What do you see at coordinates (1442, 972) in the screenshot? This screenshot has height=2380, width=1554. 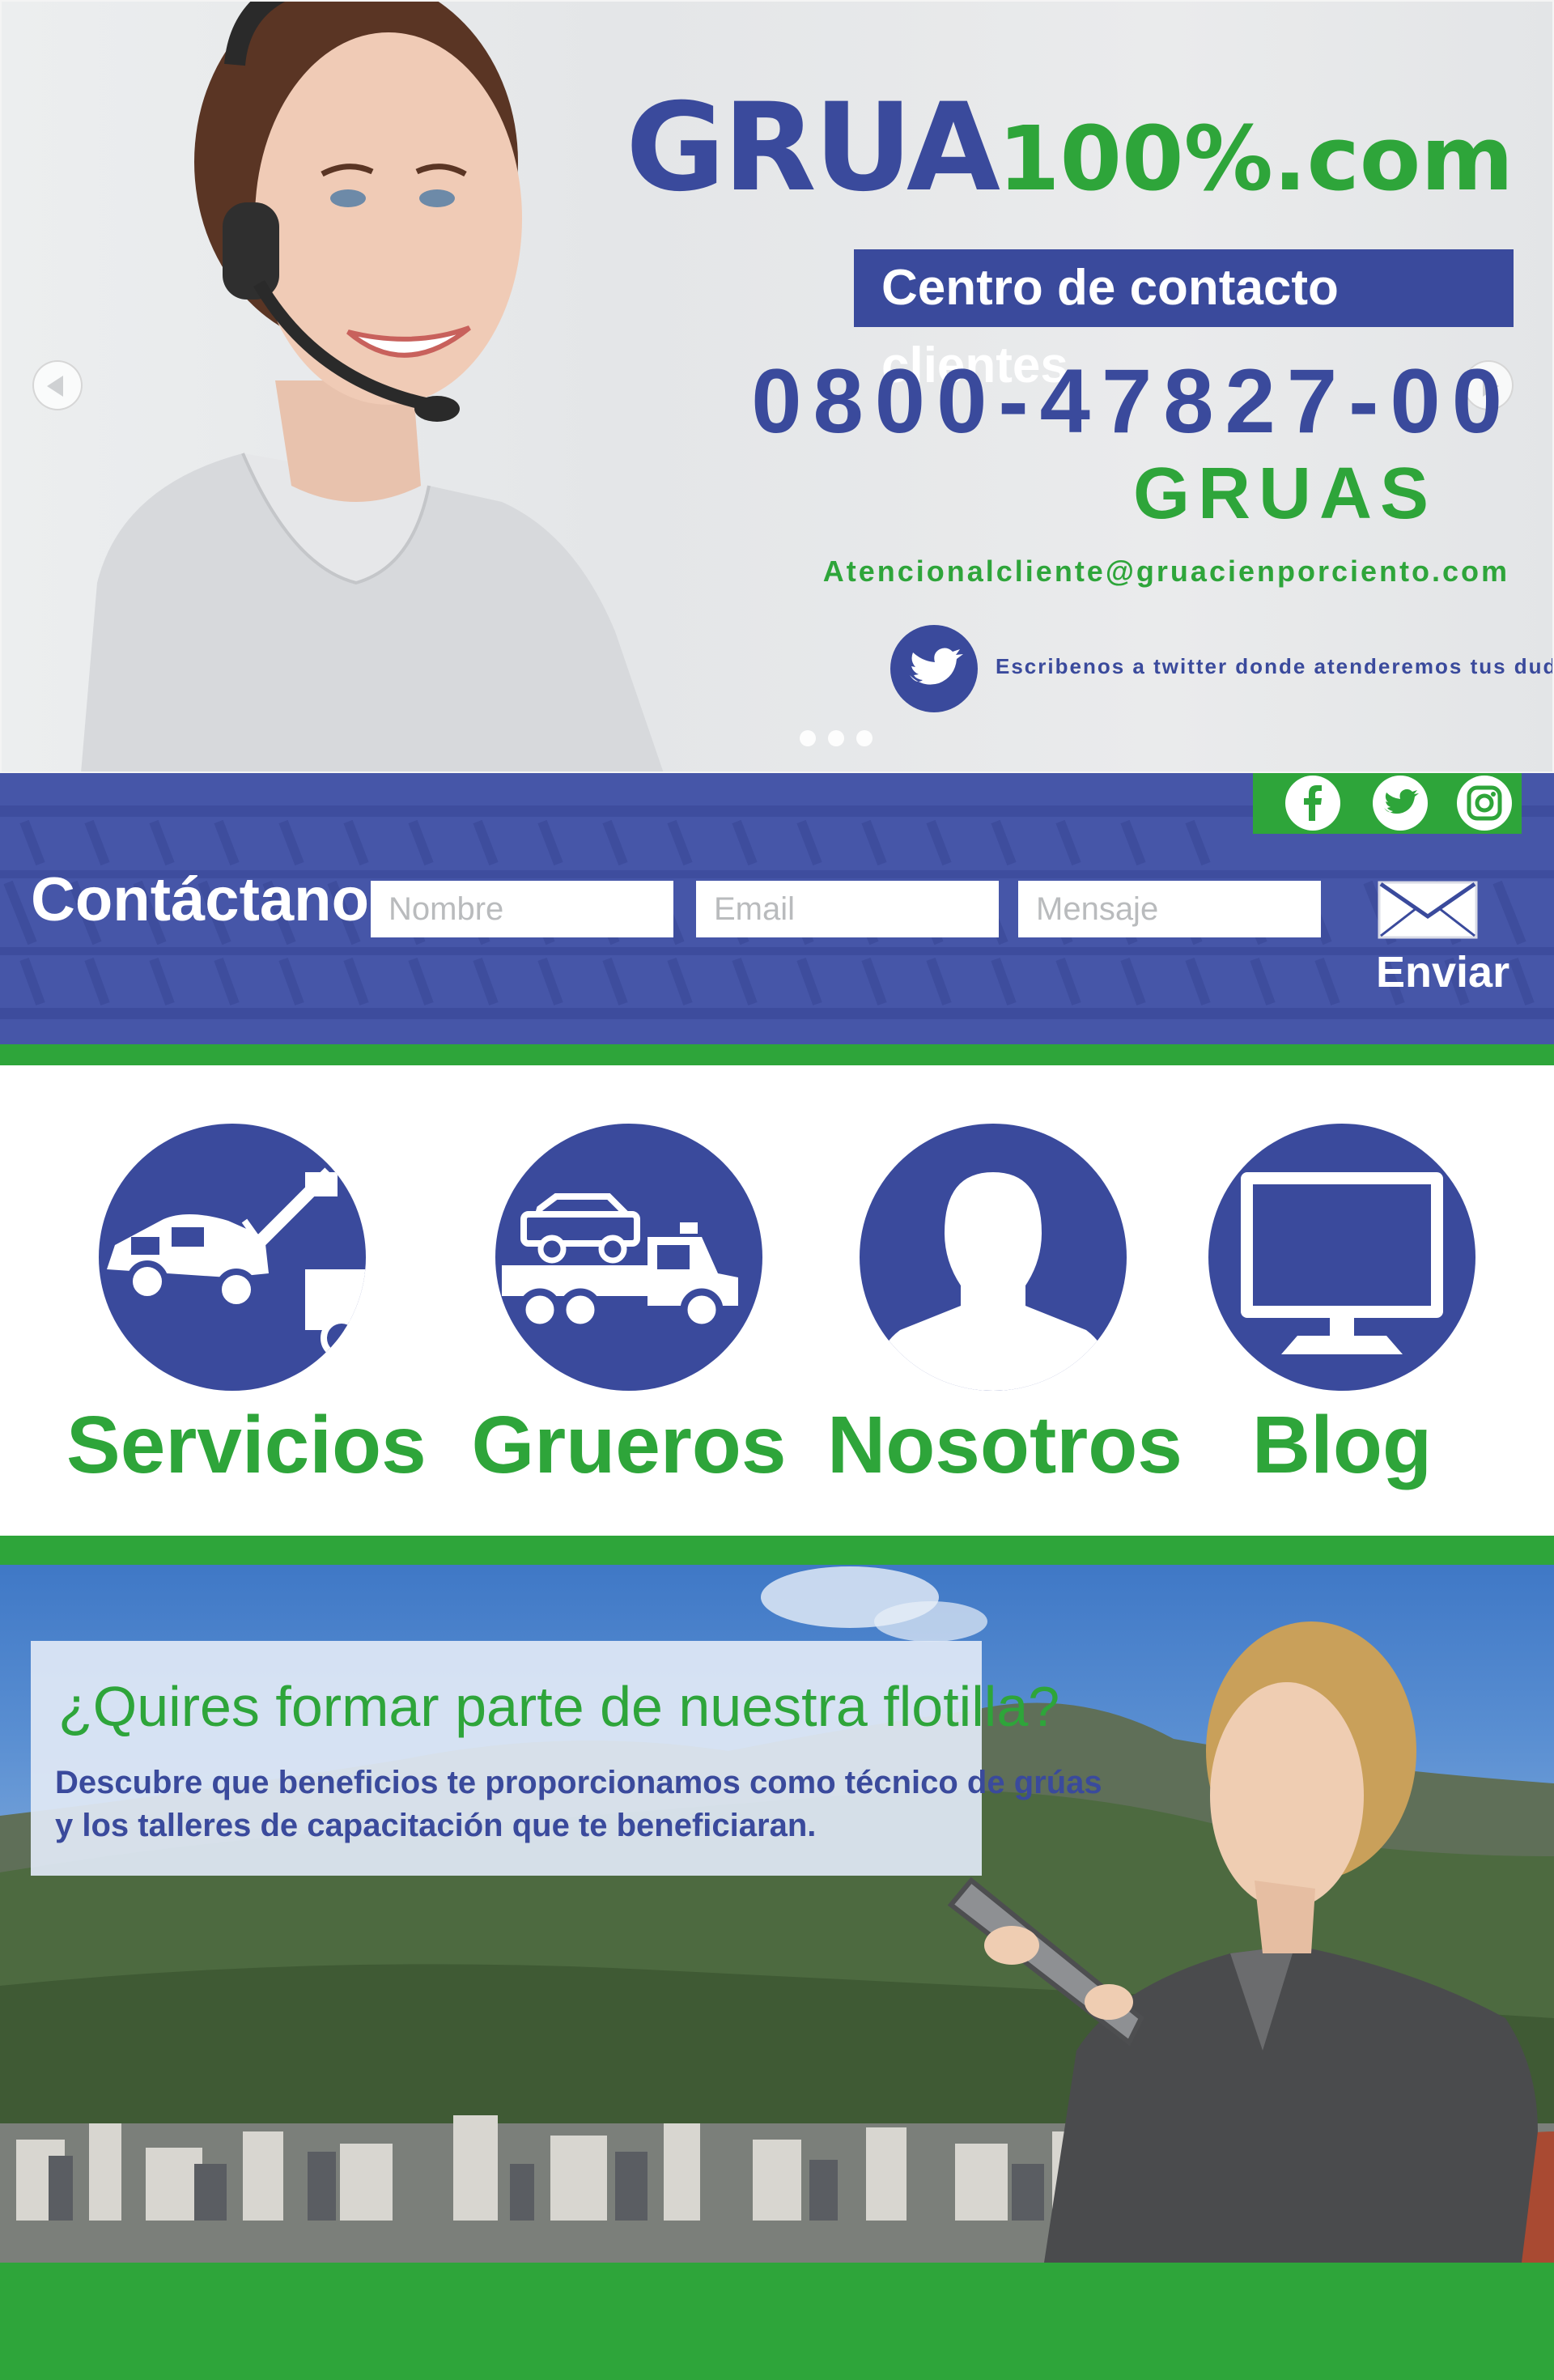 I see `send-button: Enviar` at bounding box center [1442, 972].